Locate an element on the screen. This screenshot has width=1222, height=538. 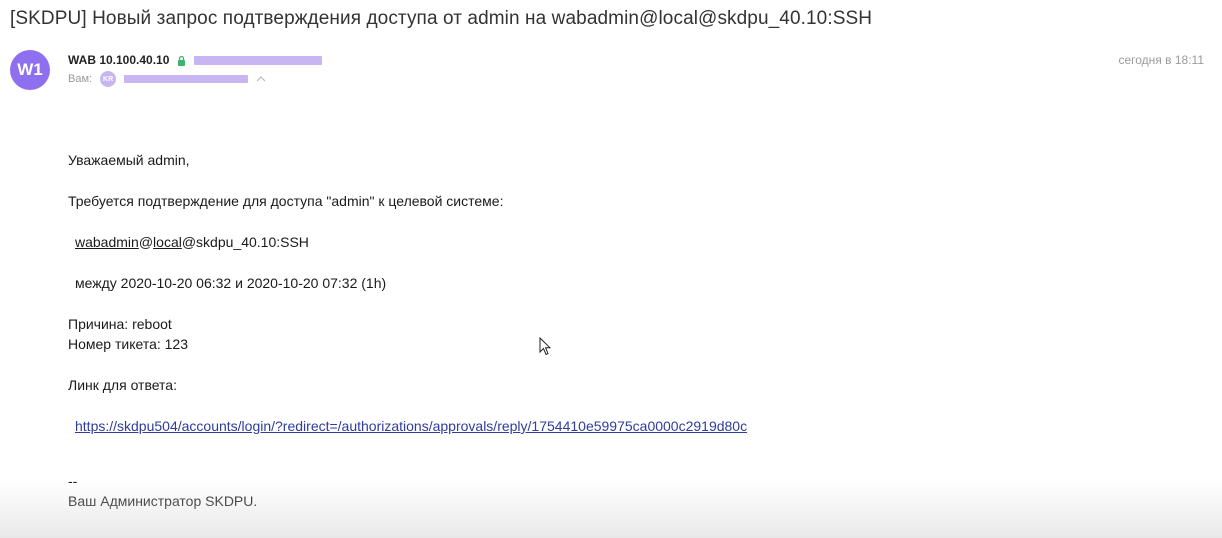
sender-line: WAB 10.100.40.10 is located at coordinates (195, 60).